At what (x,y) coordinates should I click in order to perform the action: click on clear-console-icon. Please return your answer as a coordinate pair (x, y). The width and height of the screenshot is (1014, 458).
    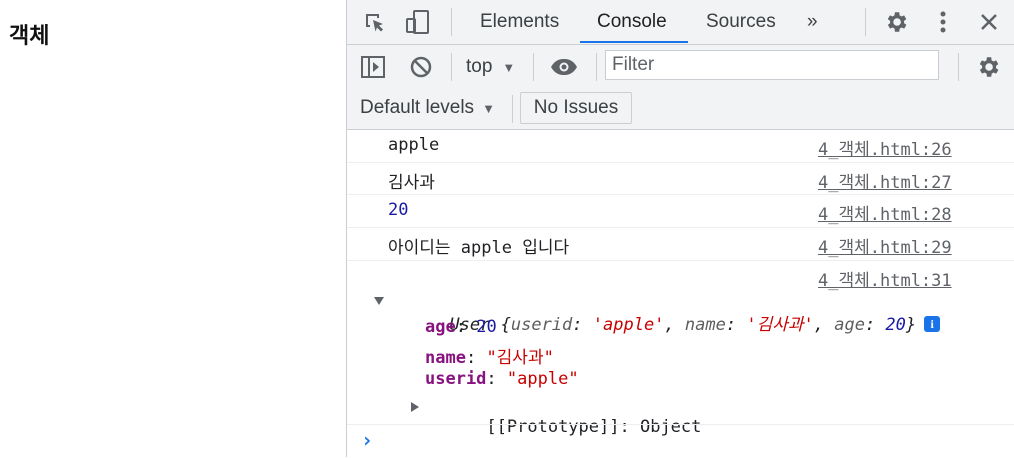
    Looking at the image, I should click on (421, 67).